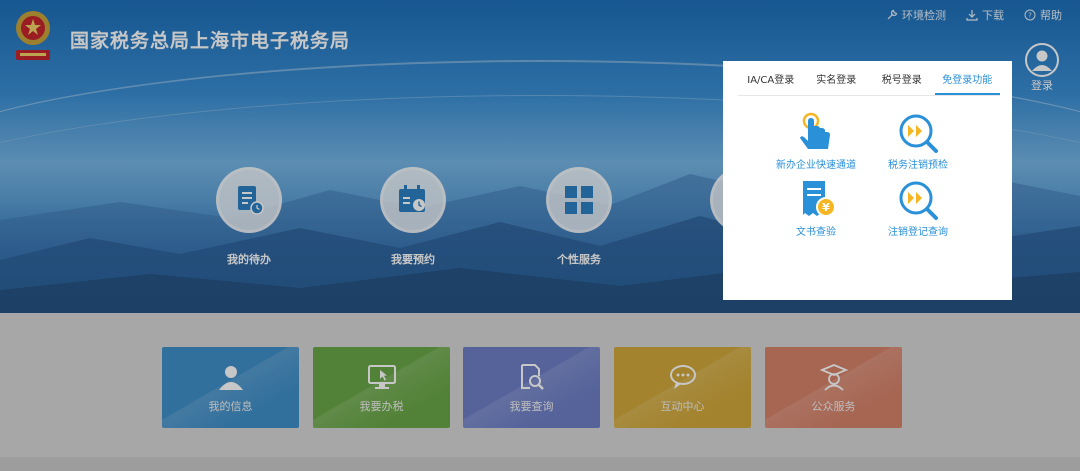 The width and height of the screenshot is (1080, 471). Describe the element at coordinates (771, 82) in the screenshot. I see `tab-ia-ca-login: IA/CA登录` at that location.